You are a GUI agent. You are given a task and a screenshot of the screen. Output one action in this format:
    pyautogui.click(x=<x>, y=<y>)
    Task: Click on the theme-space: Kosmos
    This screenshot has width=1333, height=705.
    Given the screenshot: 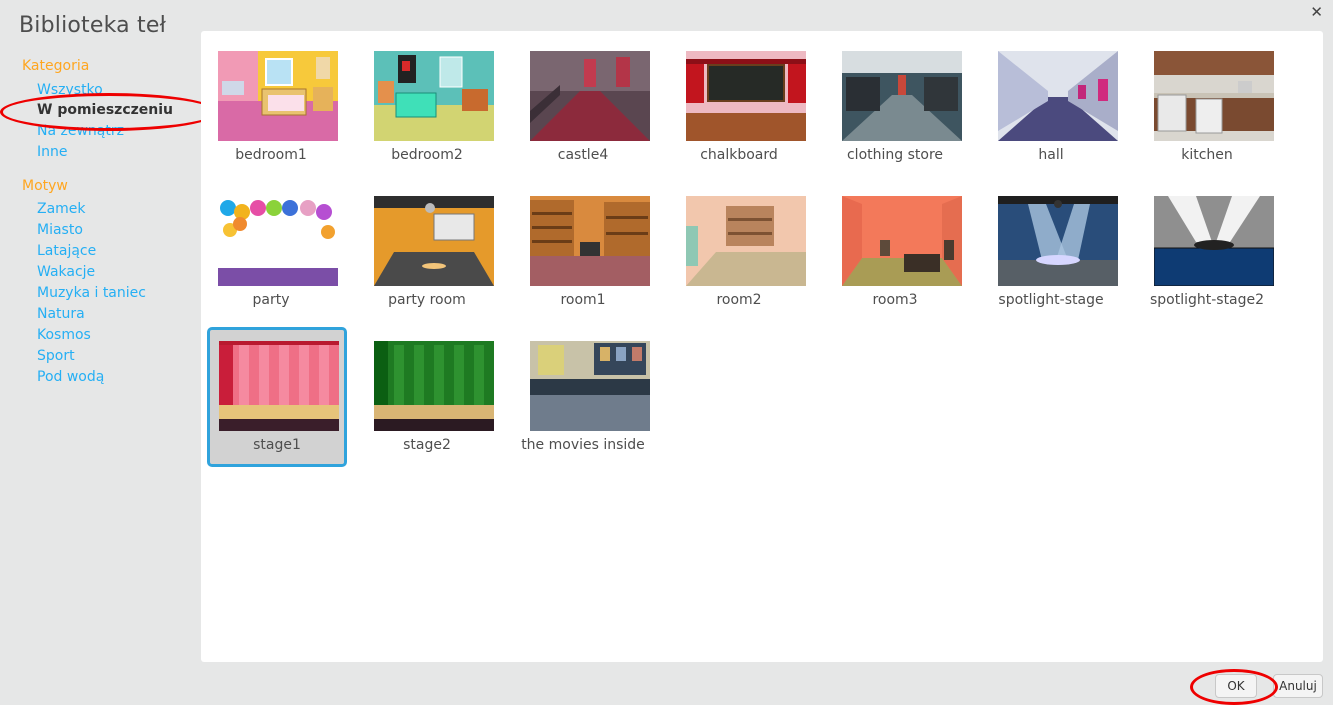 What is the action you would take?
    pyautogui.click(x=64, y=335)
    